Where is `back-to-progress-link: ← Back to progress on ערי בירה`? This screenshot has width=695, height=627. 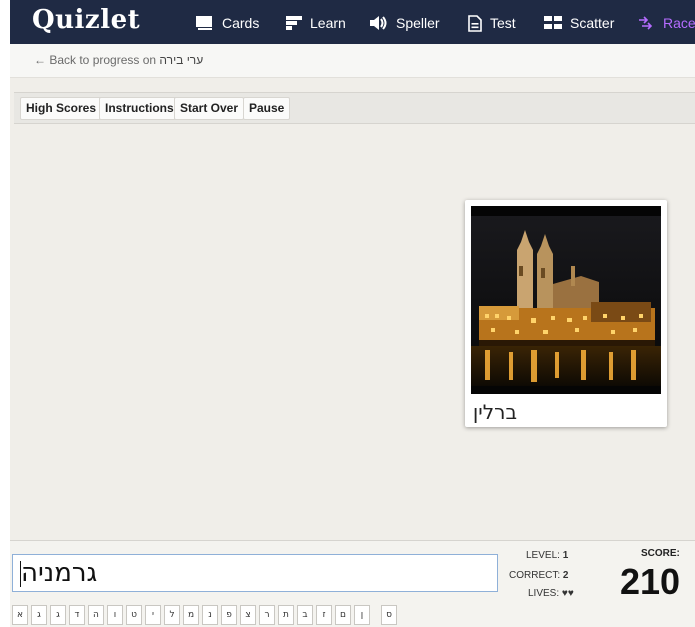
back-to-progress-link: ← Back to progress on ערי בירה is located at coordinates (118, 60).